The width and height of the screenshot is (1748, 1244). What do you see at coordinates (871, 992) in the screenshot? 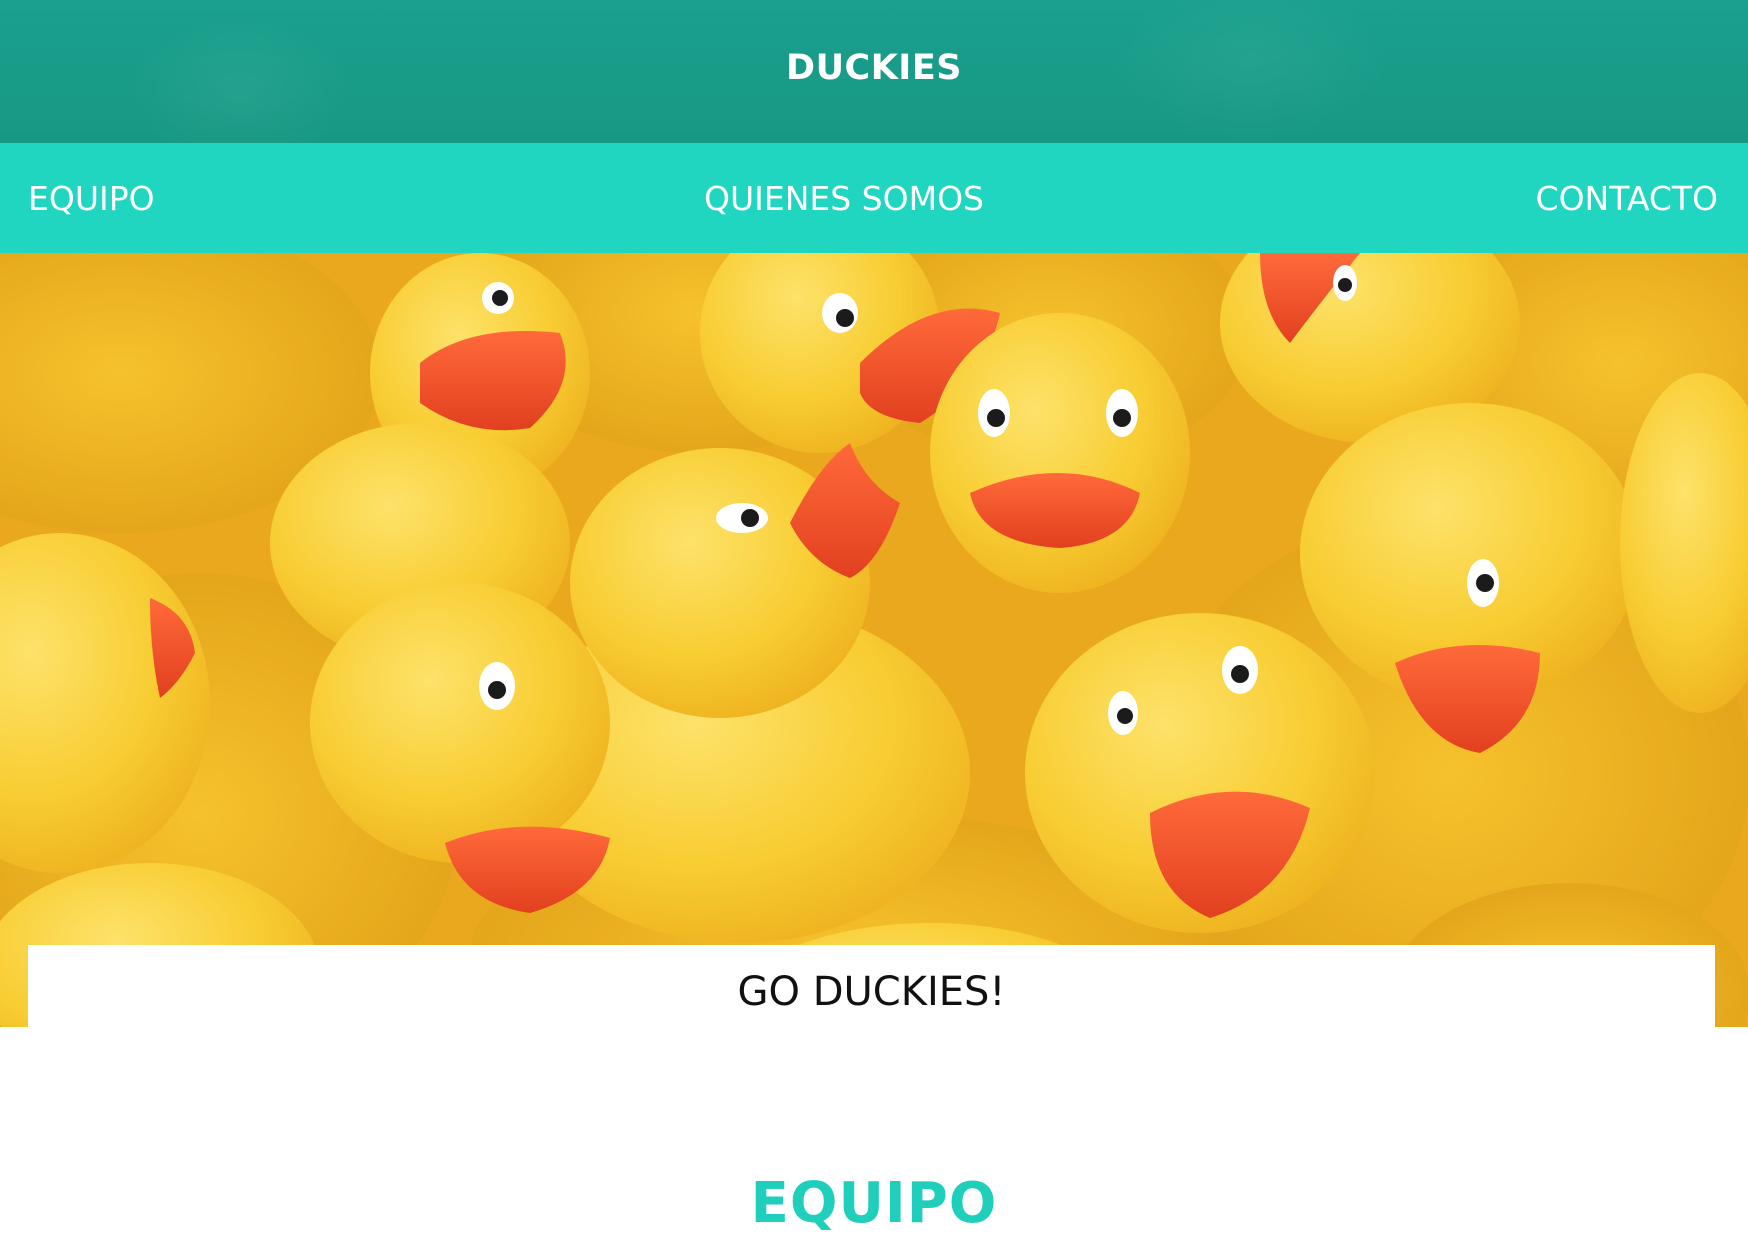
I see `hero-caption: GO DUCKIES!` at bounding box center [871, 992].